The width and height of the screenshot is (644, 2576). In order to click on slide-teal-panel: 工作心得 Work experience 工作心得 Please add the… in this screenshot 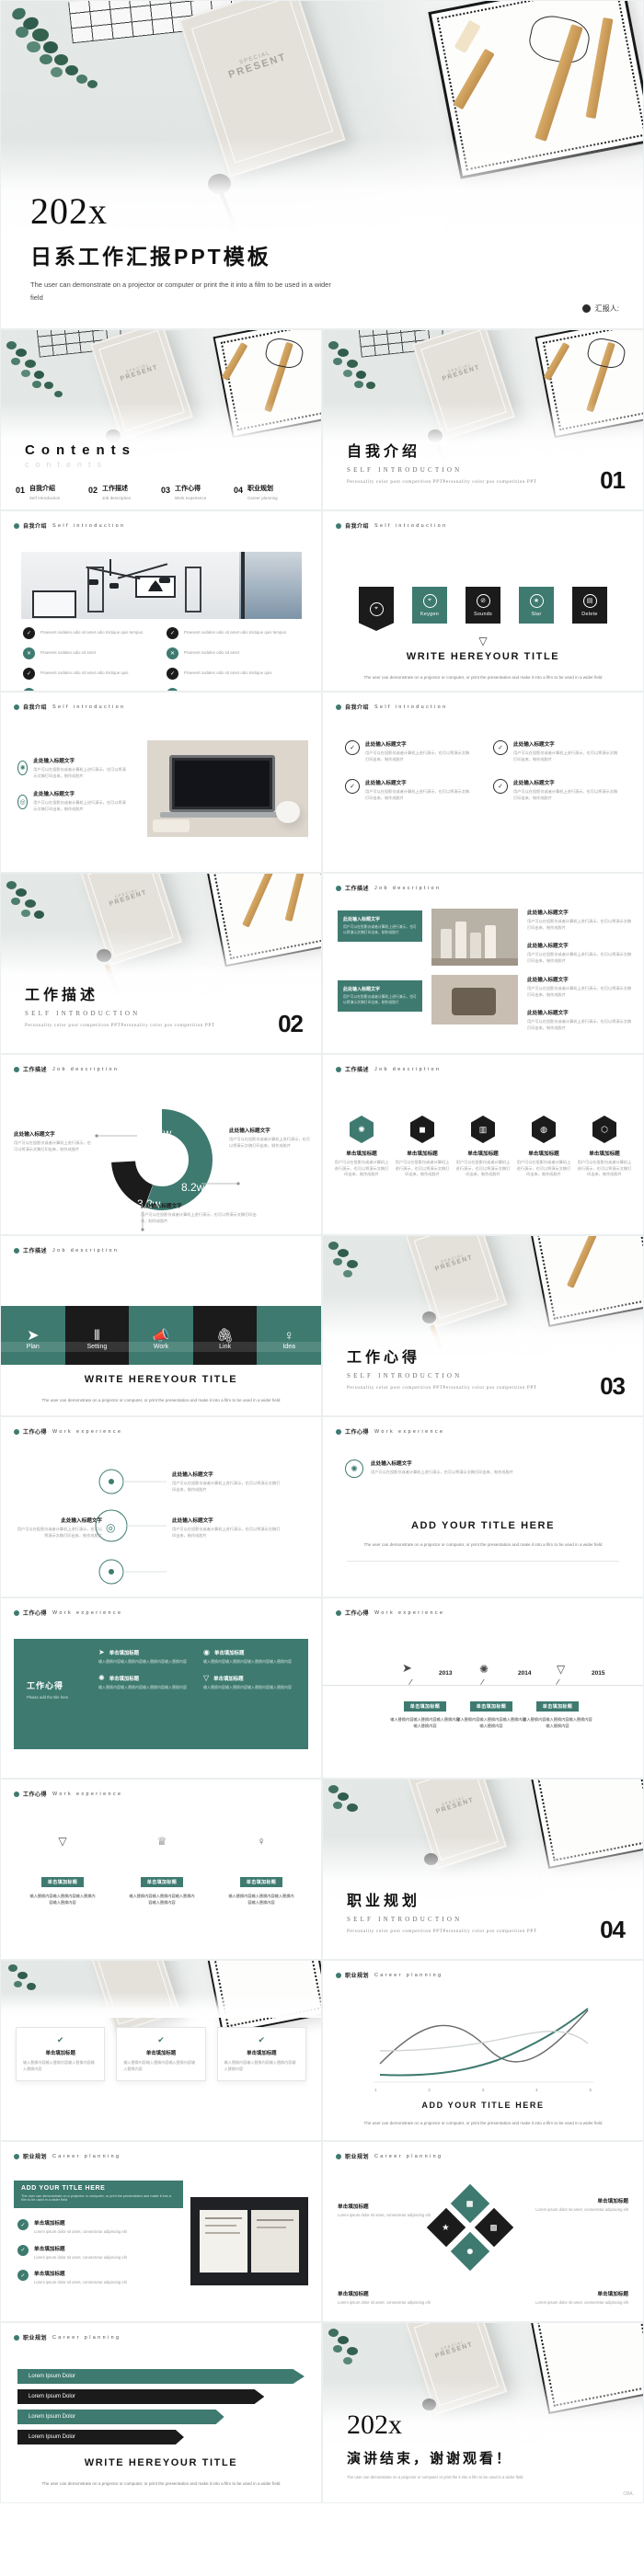, I will do `click(161, 1688)`.